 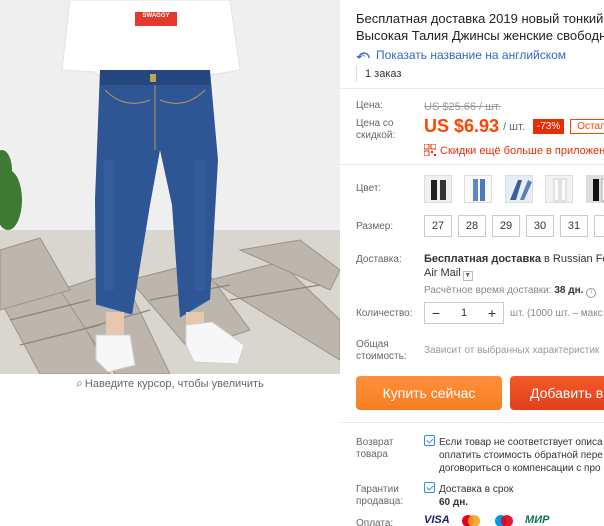 I want to click on shipping-method-select: Air Mail ▼, so click(x=514, y=273).